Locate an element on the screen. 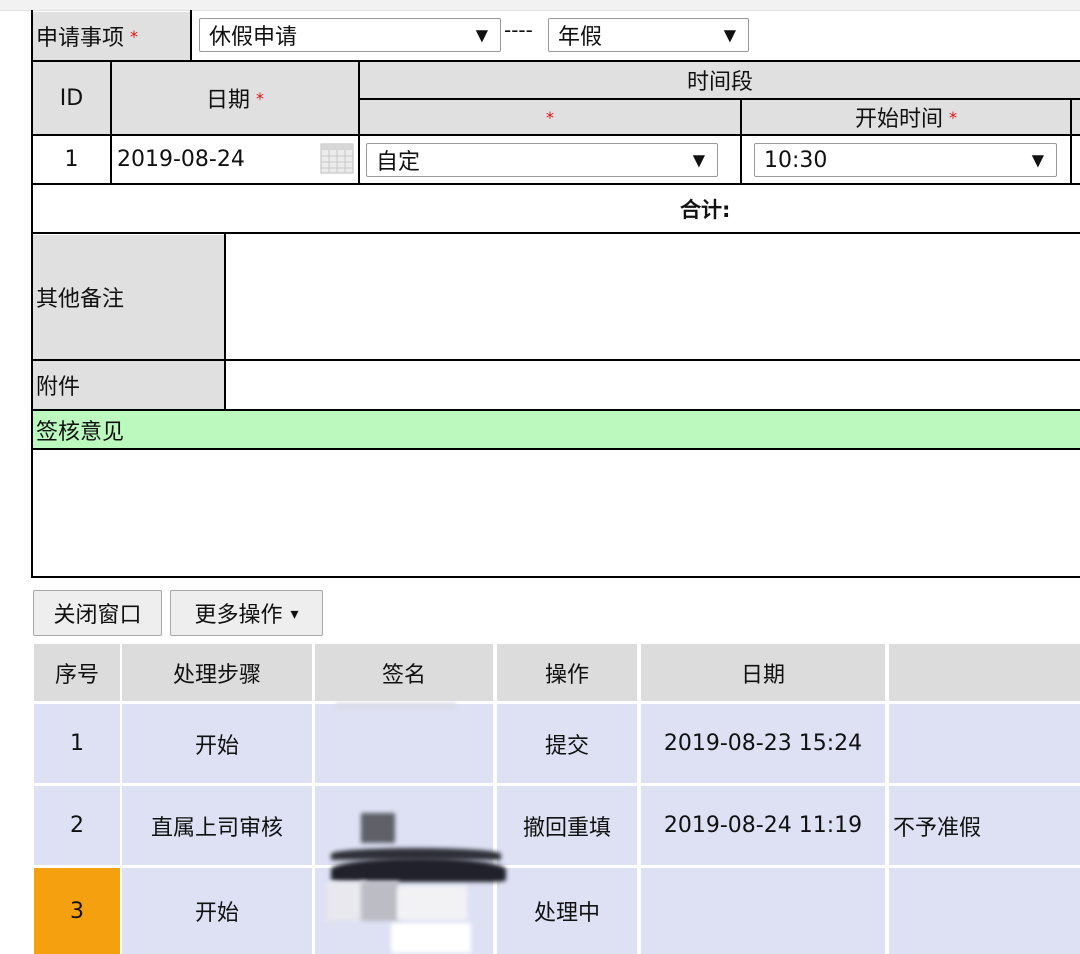 The image size is (1080, 954). table-row-operation: 提交 is located at coordinates (567, 743).